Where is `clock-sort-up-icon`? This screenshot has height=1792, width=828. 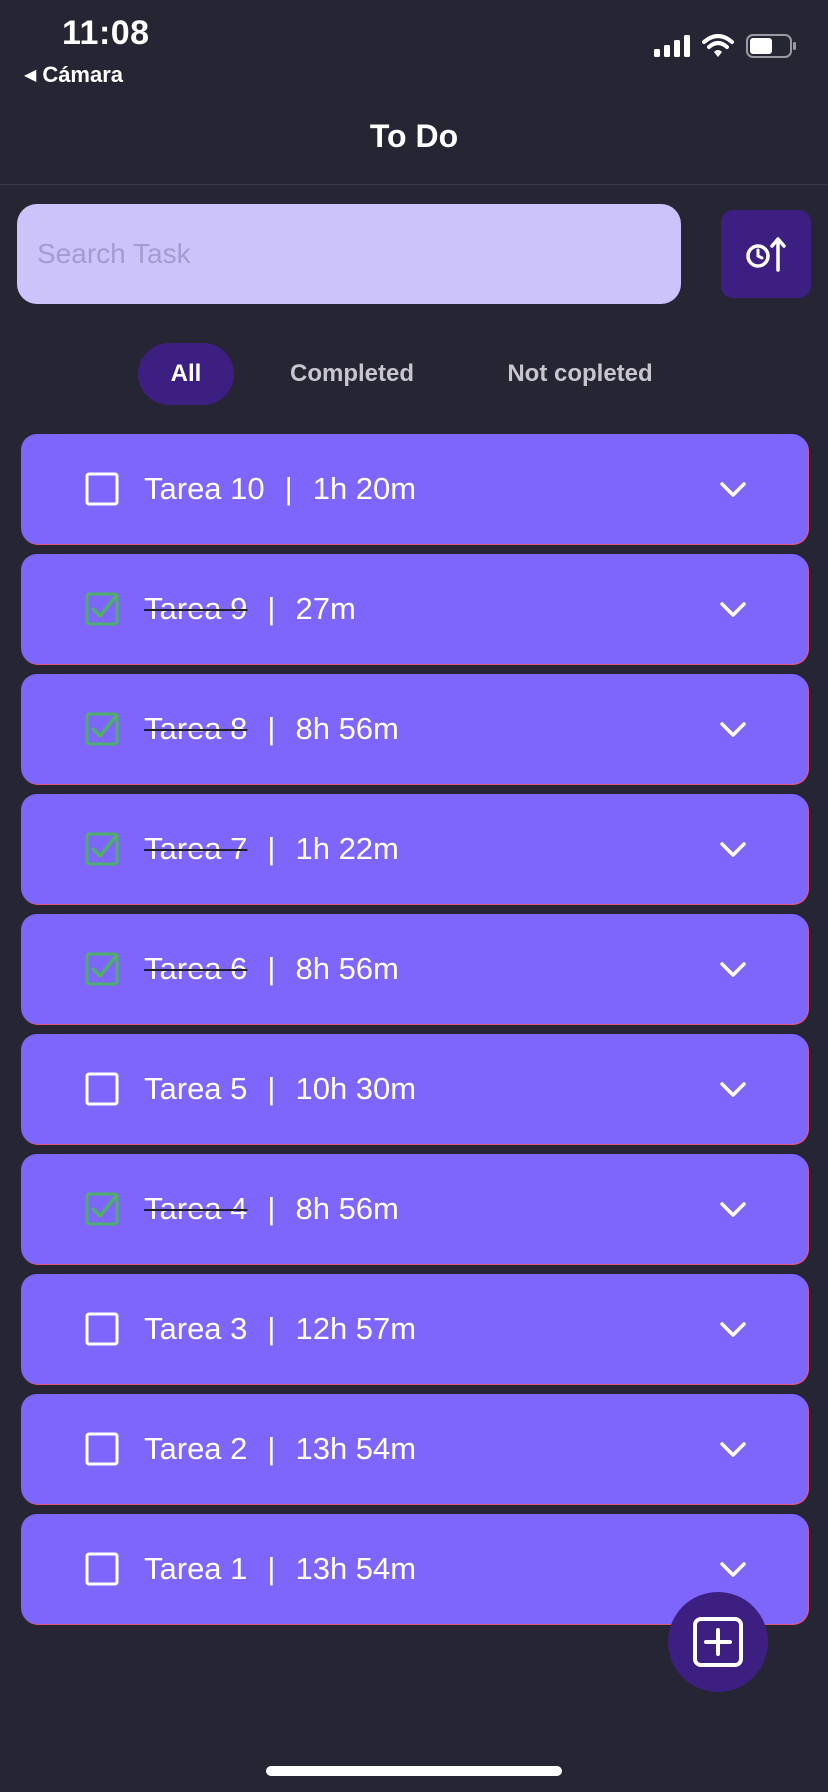 clock-sort-up-icon is located at coordinates (766, 254).